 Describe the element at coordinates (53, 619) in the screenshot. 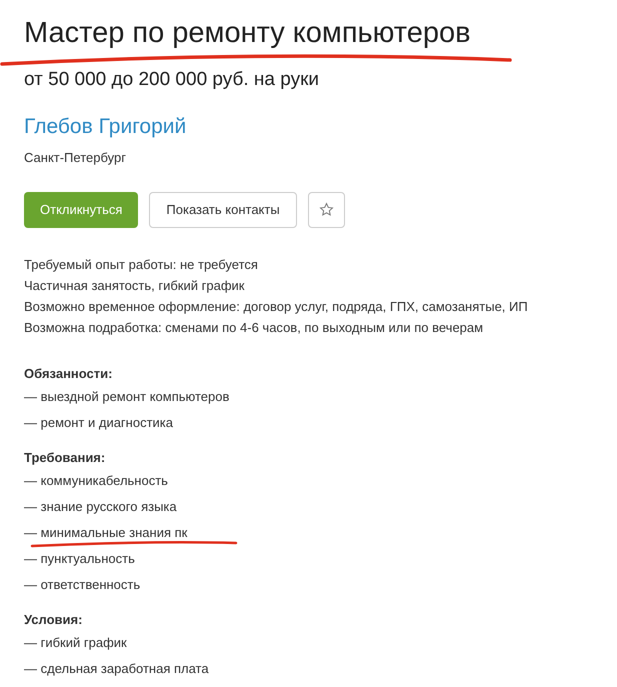

I see `section-heading: Условия:` at that location.